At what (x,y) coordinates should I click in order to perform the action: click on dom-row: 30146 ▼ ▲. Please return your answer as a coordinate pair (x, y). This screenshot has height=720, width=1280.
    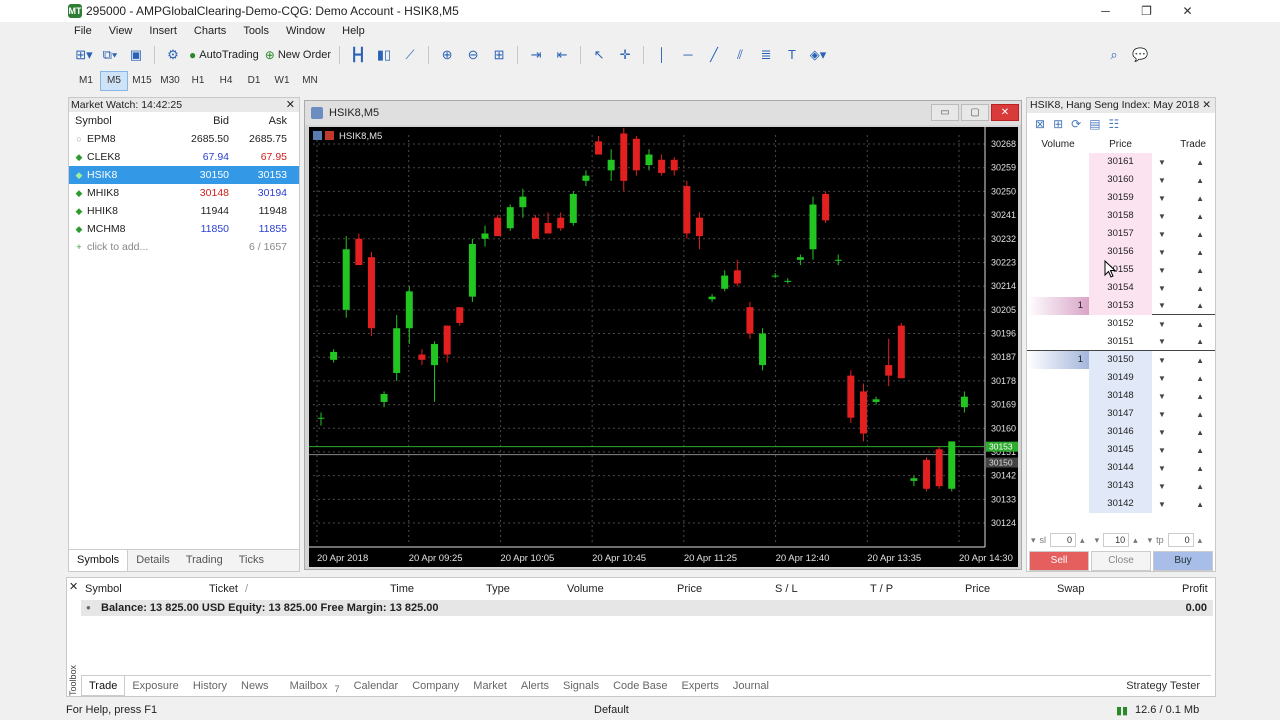
    Looking at the image, I should click on (1121, 432).